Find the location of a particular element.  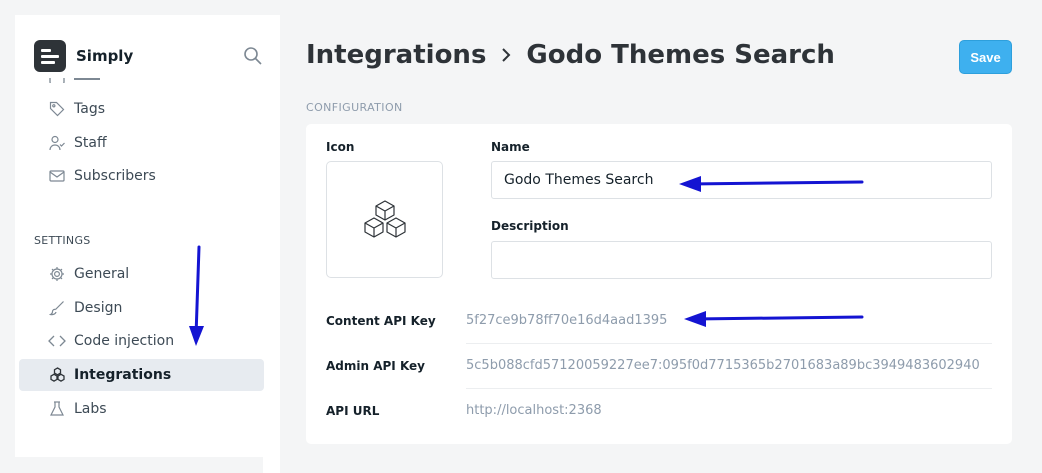

annotation-arrow-content-key is located at coordinates (774, 319).